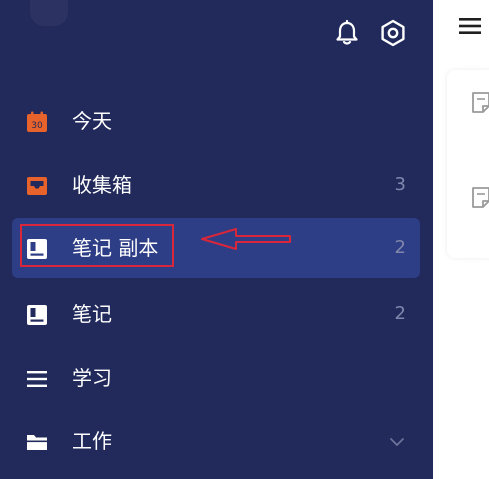 This screenshot has width=489, height=479. What do you see at coordinates (216, 121) in the screenshot?
I see `sidebar-item-today: 30 今天` at bounding box center [216, 121].